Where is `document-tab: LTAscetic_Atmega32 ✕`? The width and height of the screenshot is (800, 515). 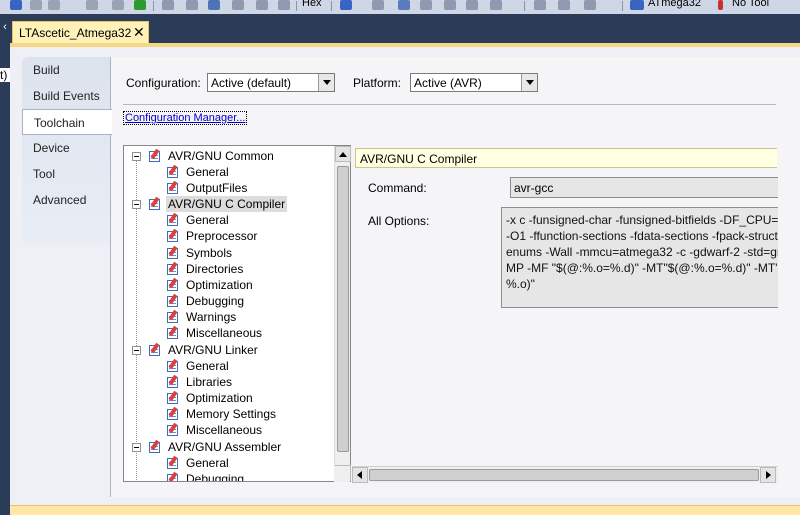
document-tab: LTAscetic_Atmega32 ✕ is located at coordinates (80, 32).